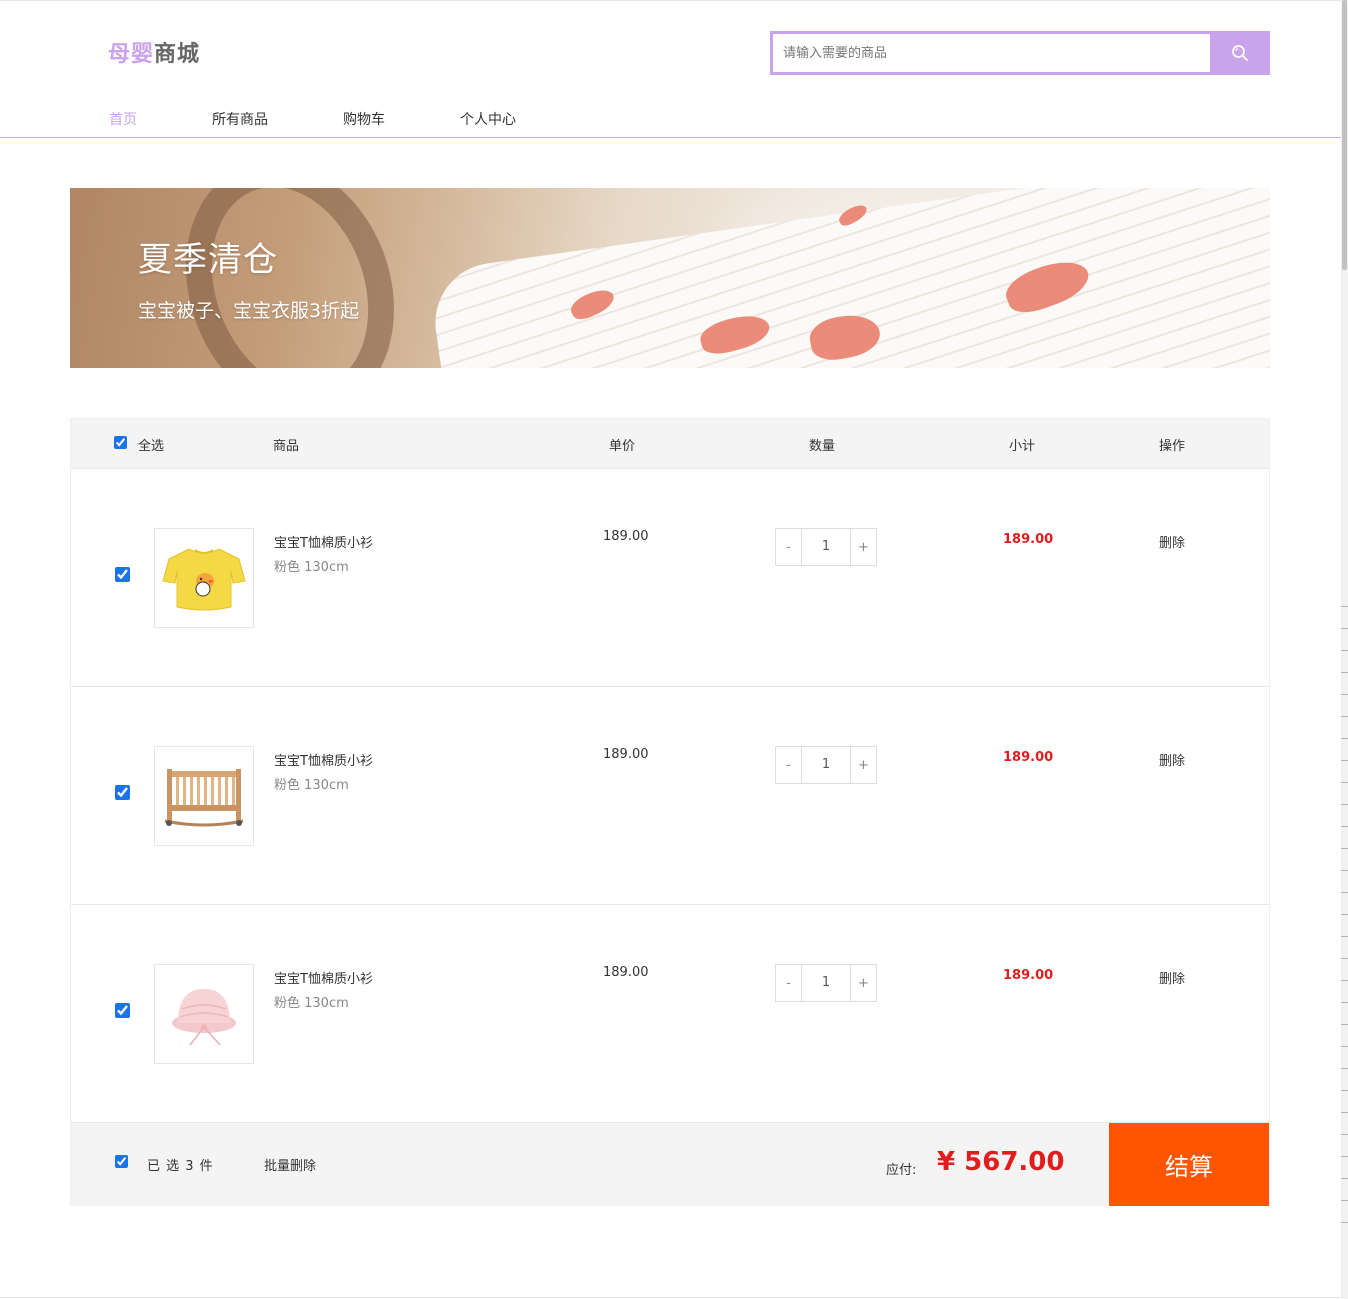 This screenshot has width=1348, height=1299. What do you see at coordinates (1001, 1162) in the screenshot?
I see `total-amount: ¥ 567.00` at bounding box center [1001, 1162].